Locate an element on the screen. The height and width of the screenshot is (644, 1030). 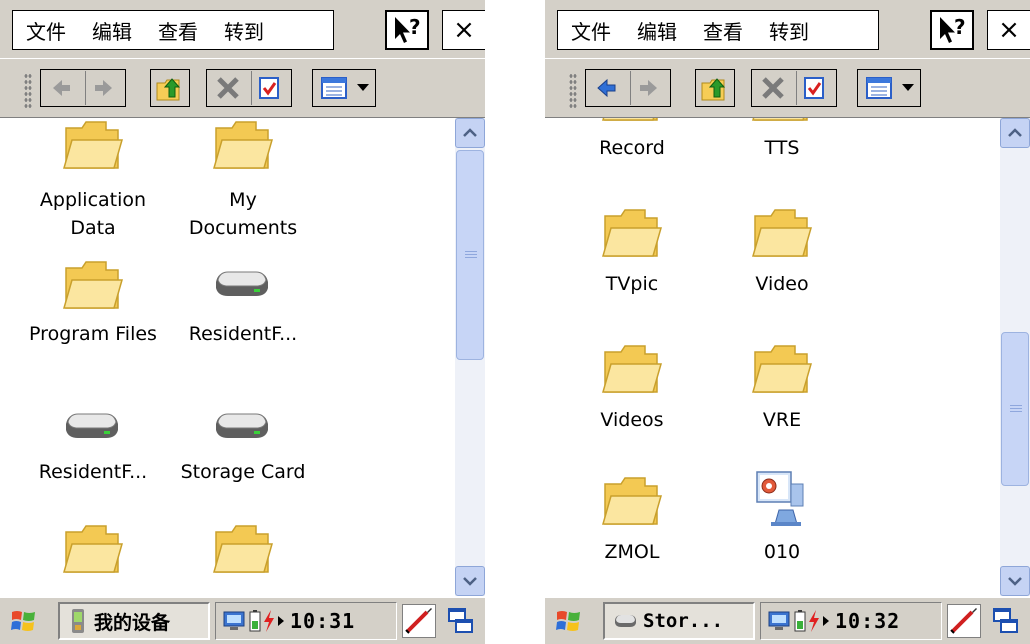
item-label: Video is located at coordinates (782, 284).